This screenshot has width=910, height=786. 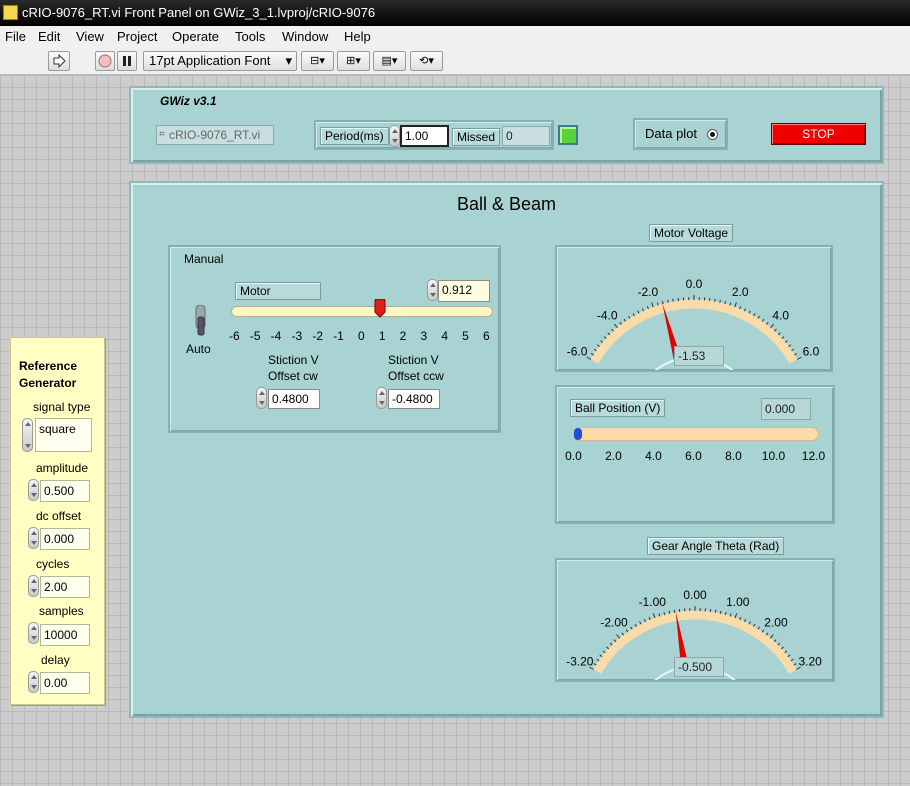 I want to click on amplitude-spinner, so click(x=33, y=490).